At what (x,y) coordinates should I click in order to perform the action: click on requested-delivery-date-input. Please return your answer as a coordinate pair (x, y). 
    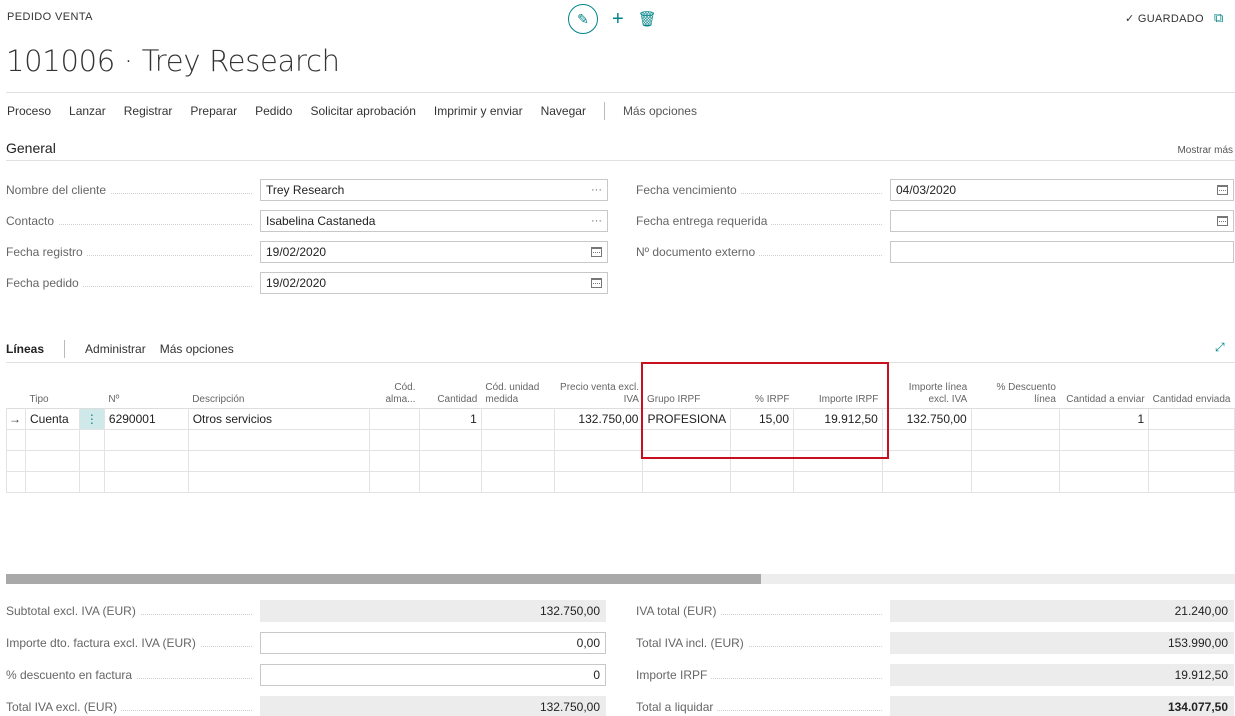
    Looking at the image, I should click on (1062, 221).